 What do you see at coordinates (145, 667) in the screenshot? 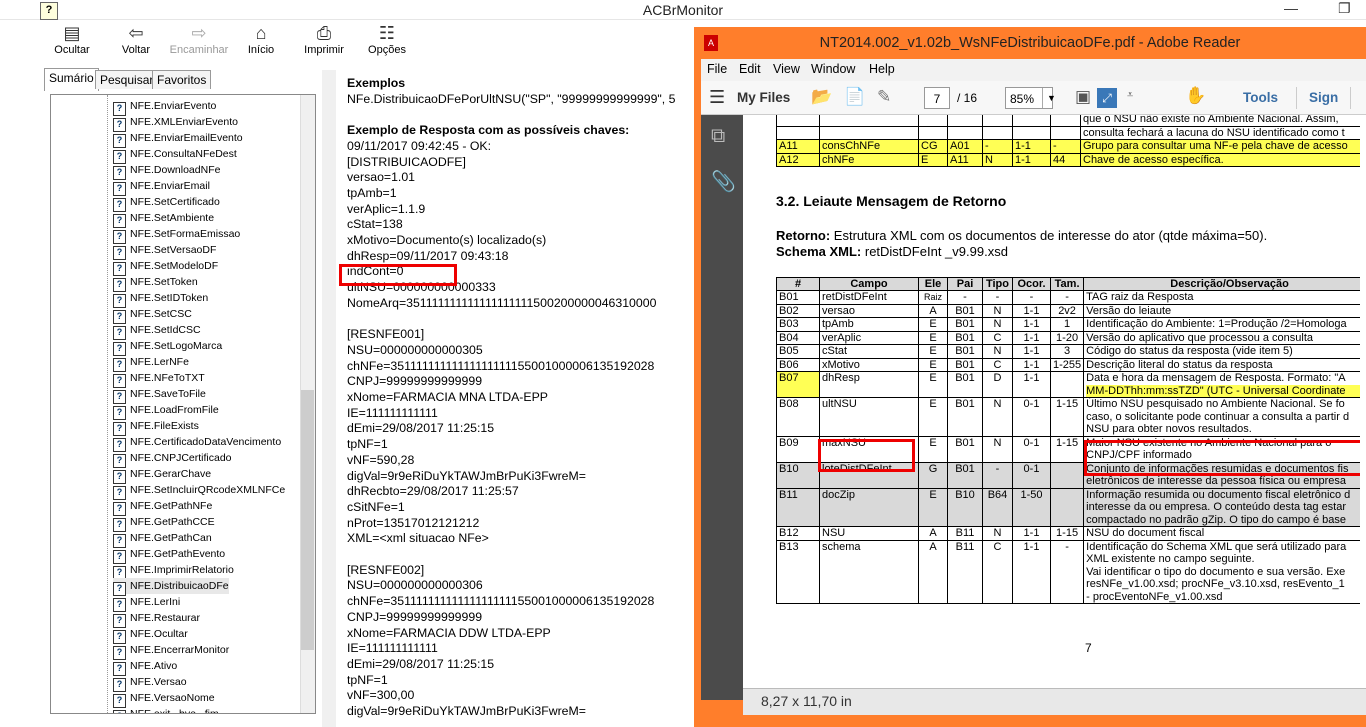
I see `tree-item: ? NFE.Ativo` at bounding box center [145, 667].